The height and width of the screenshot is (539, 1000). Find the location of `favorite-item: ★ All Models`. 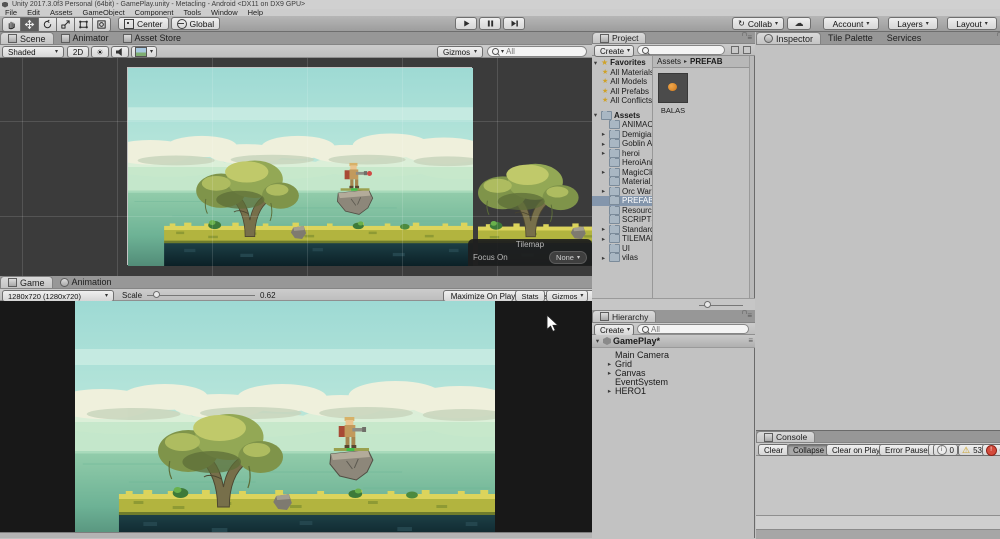

favorite-item: ★ All Models is located at coordinates (622, 82).